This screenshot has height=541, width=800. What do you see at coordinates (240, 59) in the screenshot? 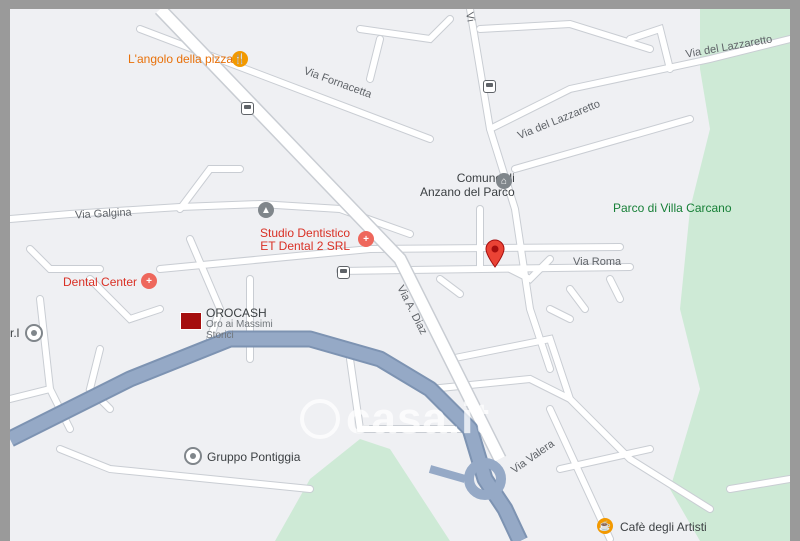
I see `restaurant-icon: 🍴` at bounding box center [240, 59].